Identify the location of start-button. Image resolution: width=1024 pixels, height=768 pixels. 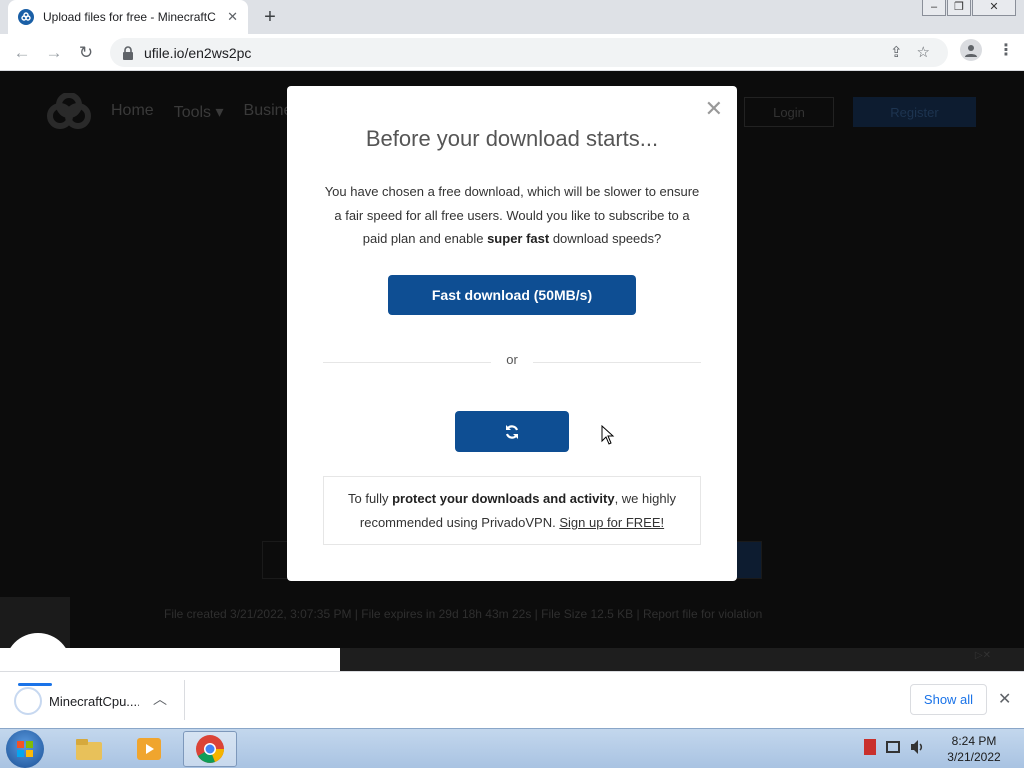
(25, 749).